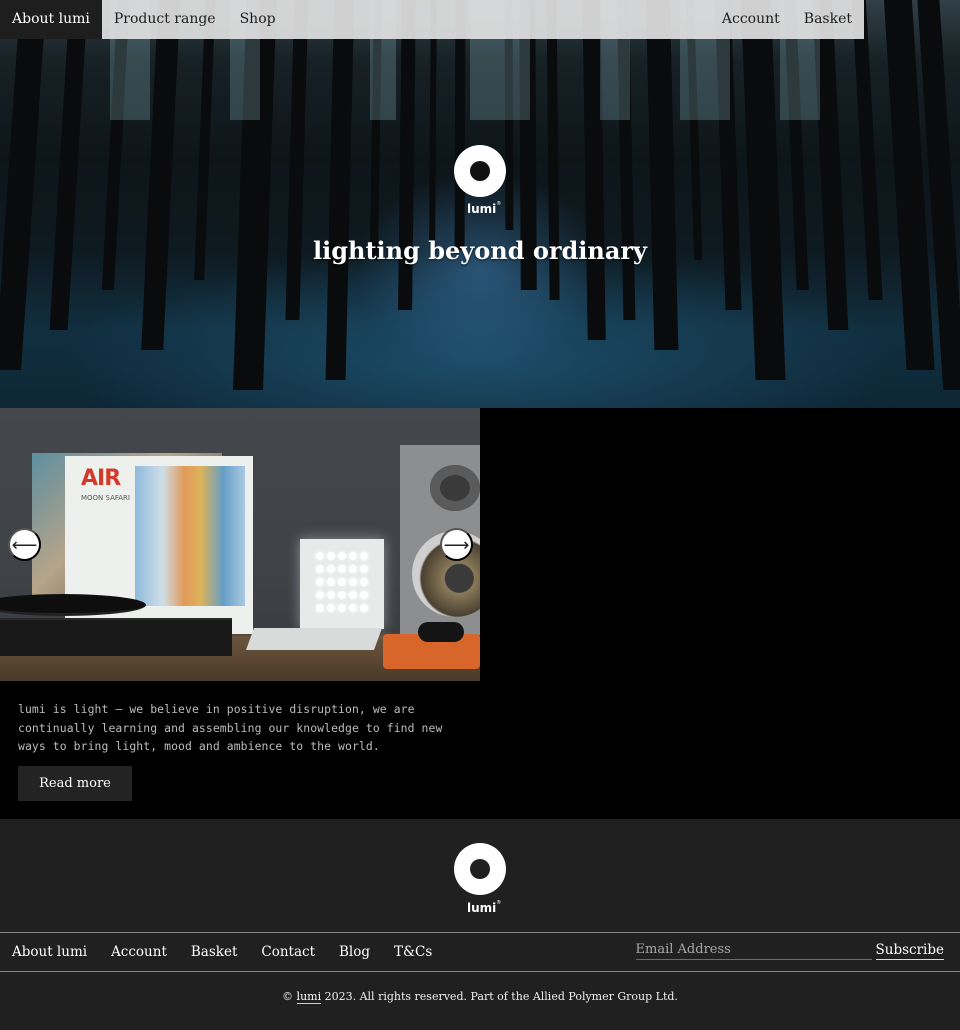  Describe the element at coordinates (441, 632) in the screenshot. I see `headphone-cushion` at that location.